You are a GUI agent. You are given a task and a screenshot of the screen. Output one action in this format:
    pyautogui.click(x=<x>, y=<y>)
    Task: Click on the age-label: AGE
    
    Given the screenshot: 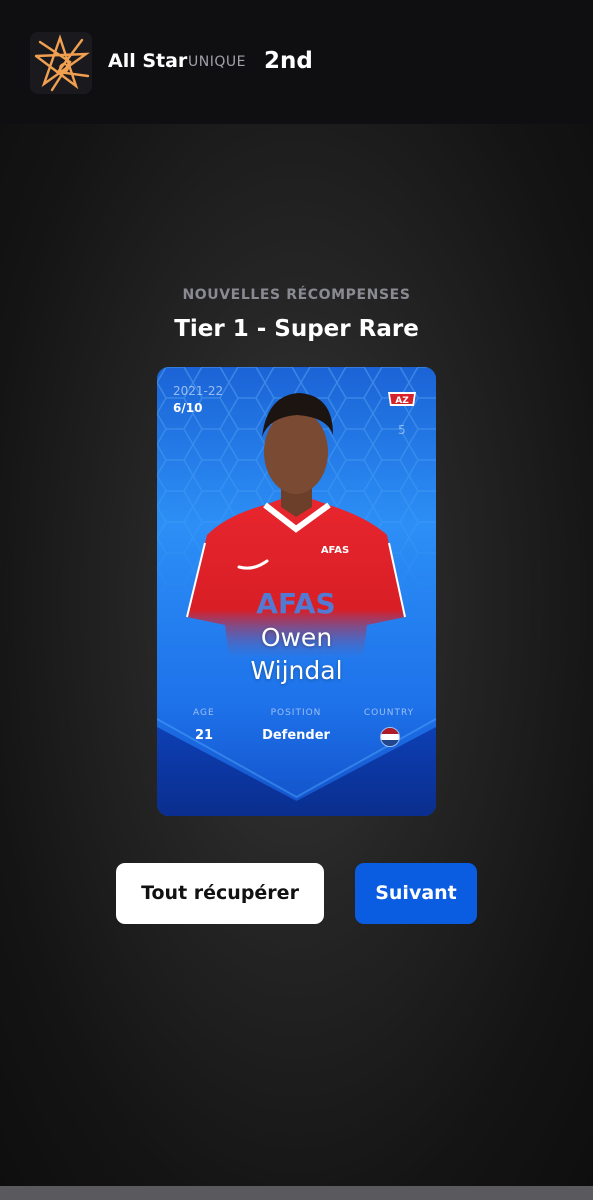 What is the action you would take?
    pyautogui.click(x=204, y=713)
    